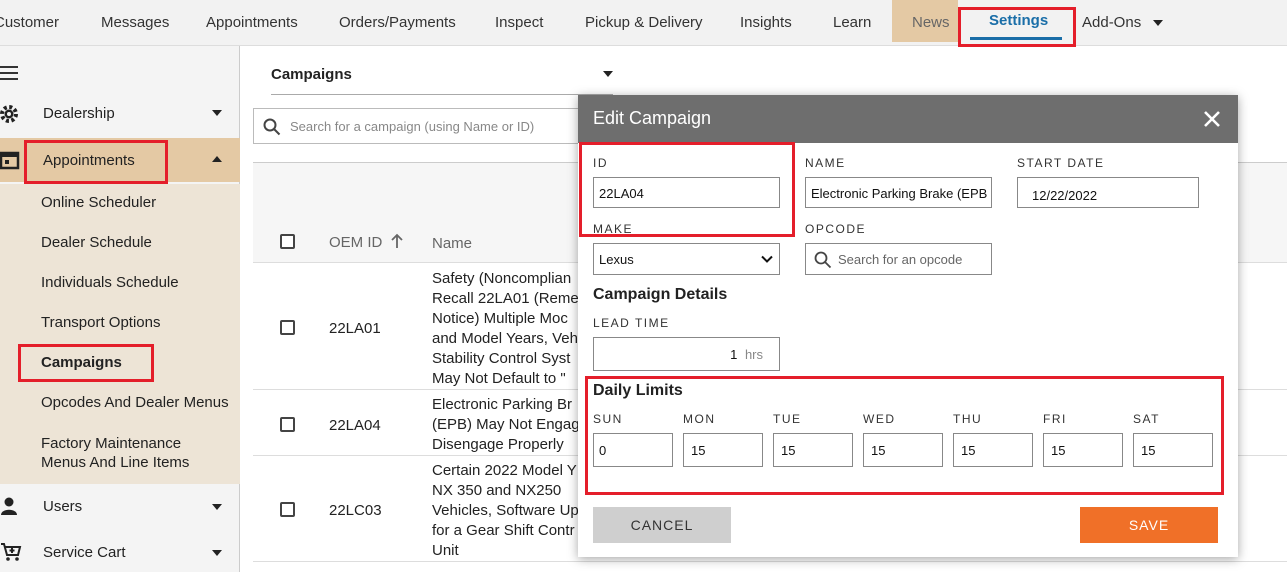  What do you see at coordinates (445, 550) in the screenshot?
I see `name-line: Unit` at bounding box center [445, 550].